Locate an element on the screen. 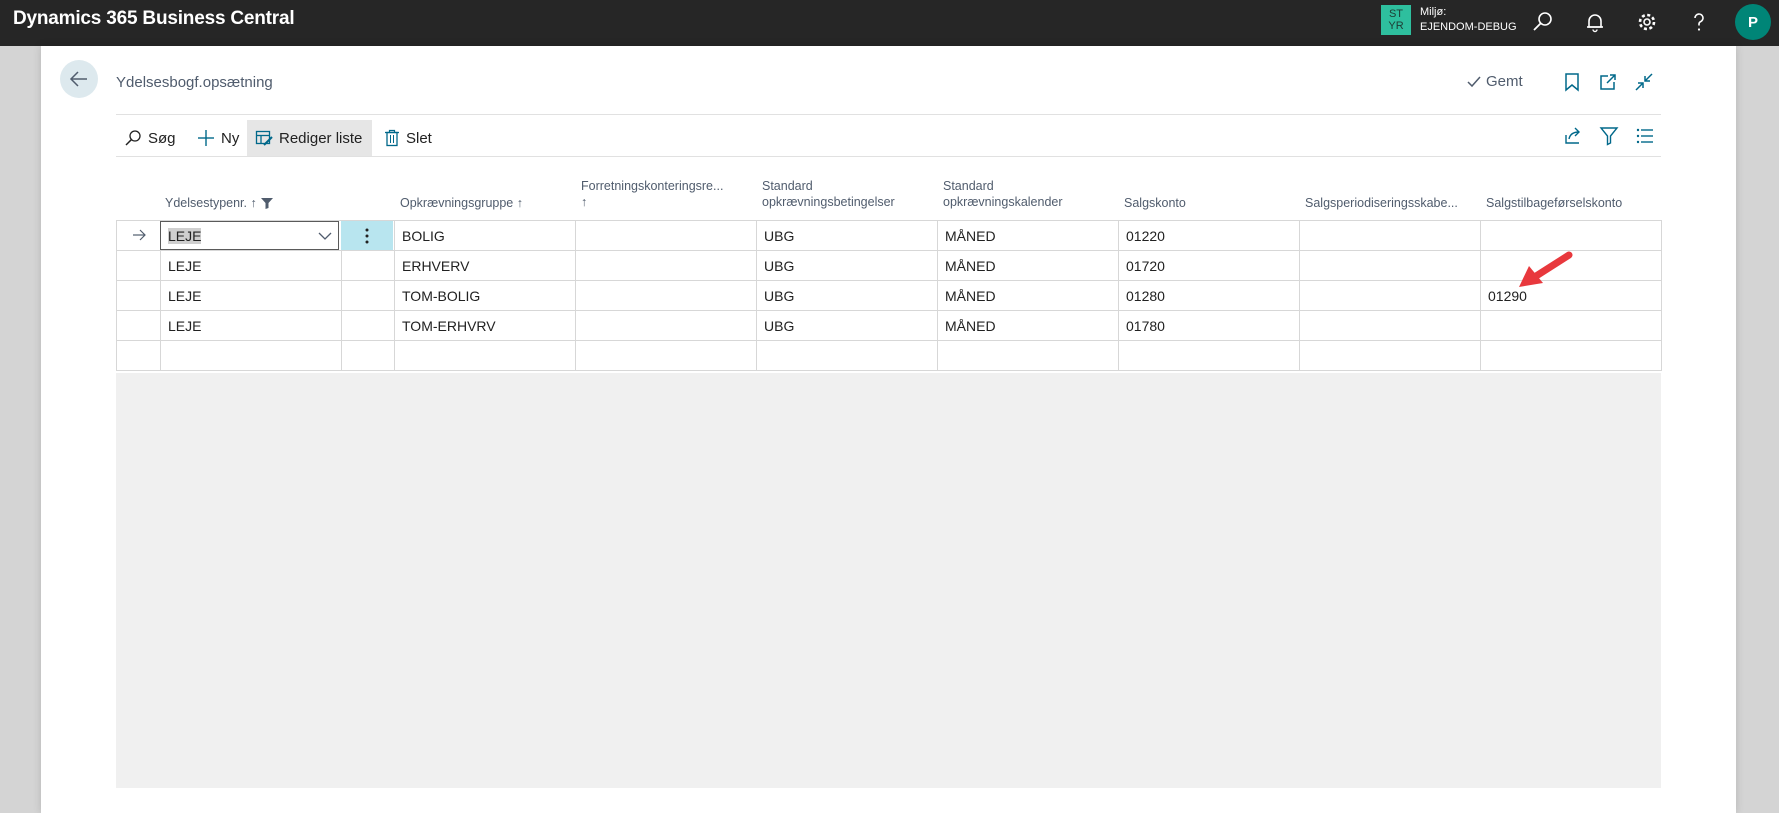 This screenshot has height=813, width=1779. environment-badge: ST YR is located at coordinates (1396, 20).